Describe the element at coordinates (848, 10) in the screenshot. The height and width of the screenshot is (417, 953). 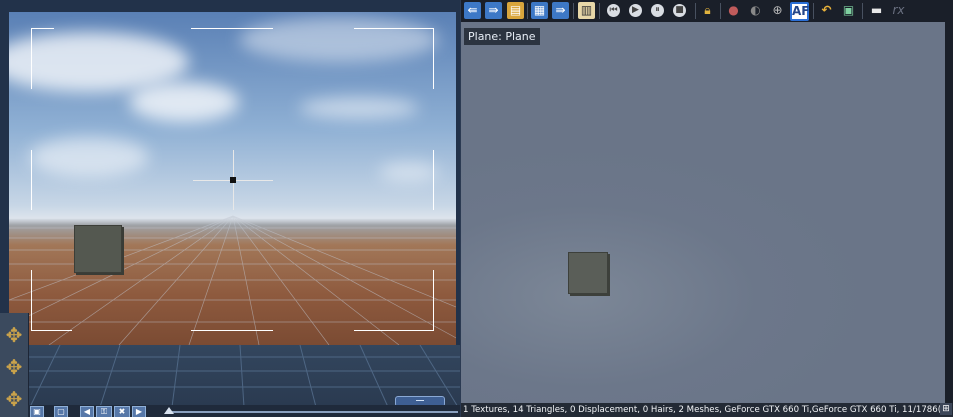
I see `image-icon: ▣` at that location.